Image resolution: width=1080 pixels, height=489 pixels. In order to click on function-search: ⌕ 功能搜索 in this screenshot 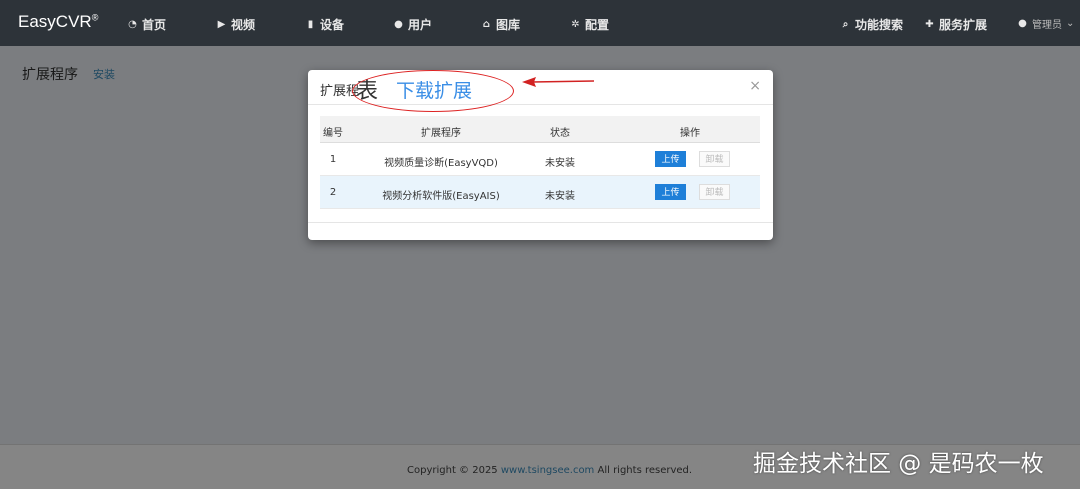, I will do `click(871, 24)`.